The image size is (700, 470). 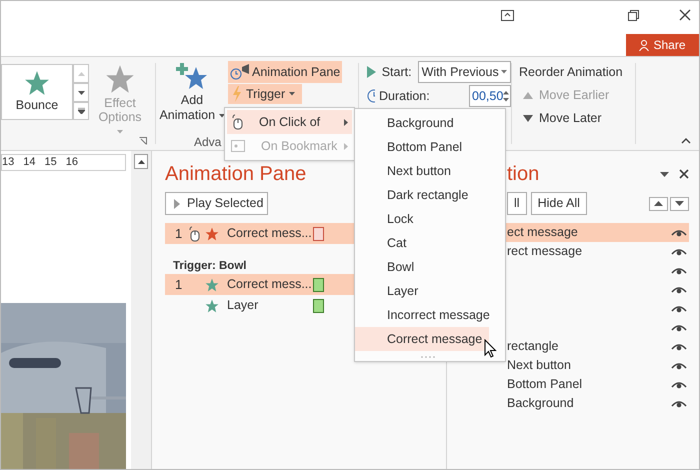 What do you see at coordinates (143, 141) in the screenshot?
I see `dialog-launcher-icon` at bounding box center [143, 141].